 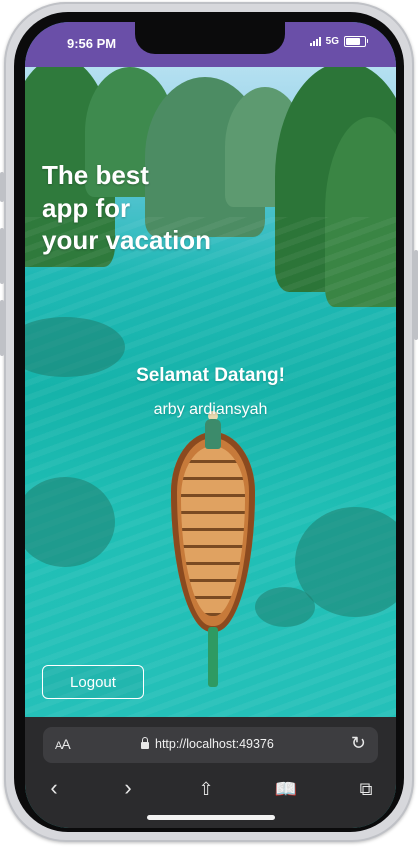 I want to click on status-bar: 9:56 PM 5G, so click(x=210, y=44).